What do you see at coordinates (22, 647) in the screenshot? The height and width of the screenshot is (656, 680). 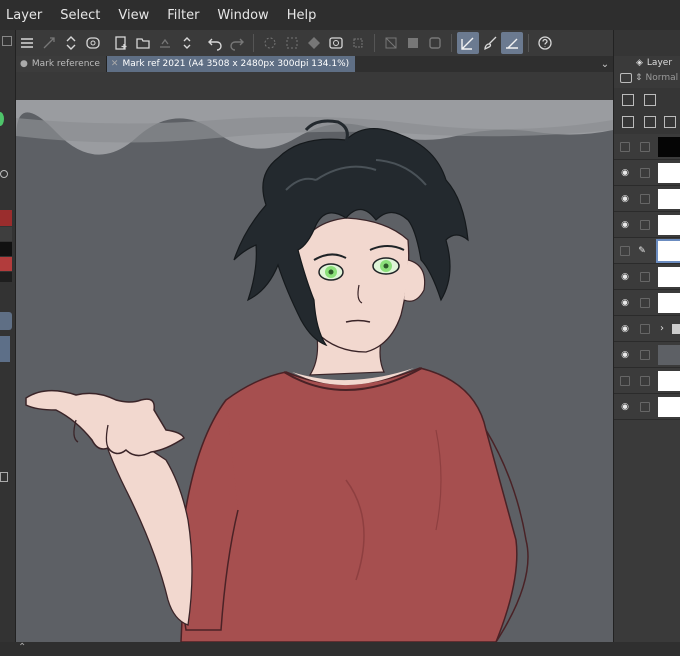 I see `chevron-up-icon: ⌃` at bounding box center [22, 647].